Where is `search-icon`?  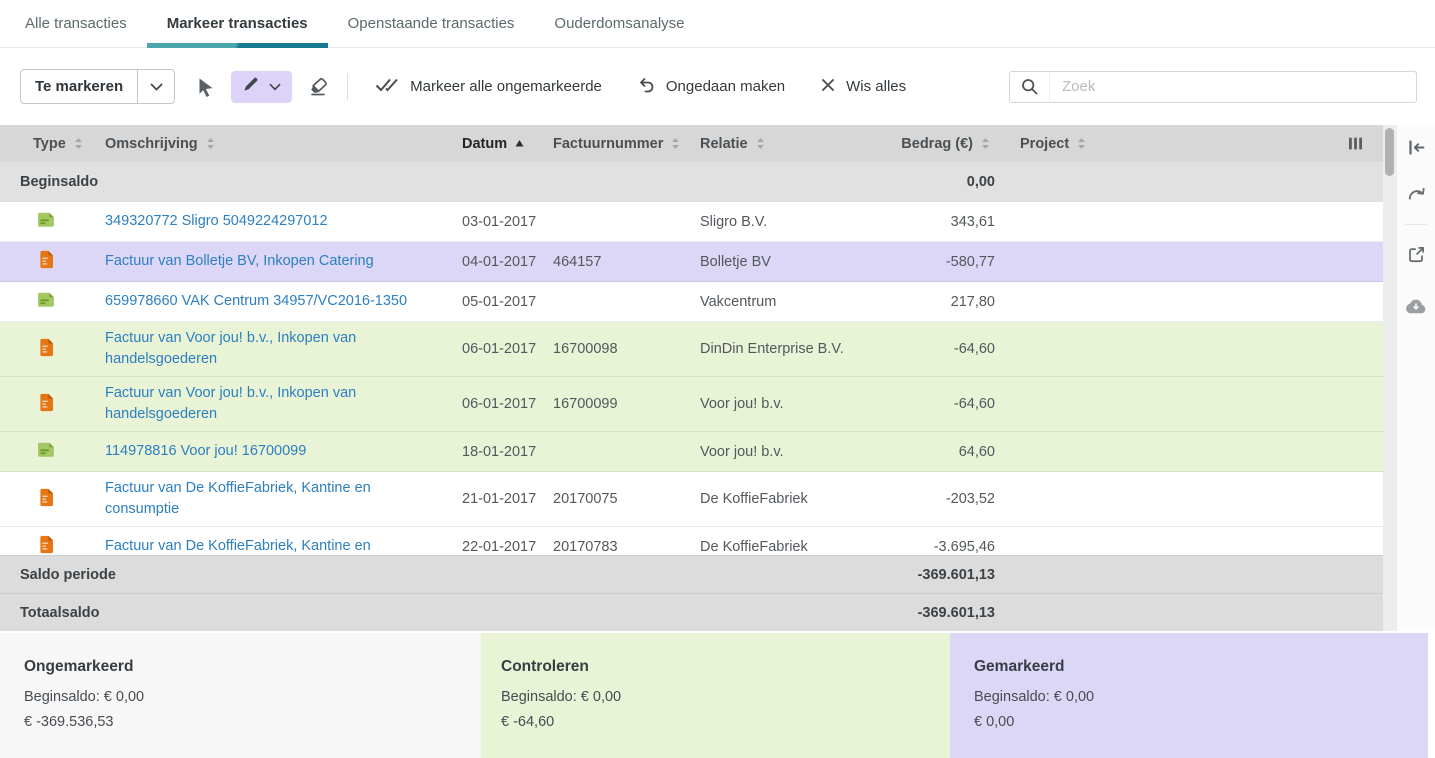
search-icon is located at coordinates (1030, 86).